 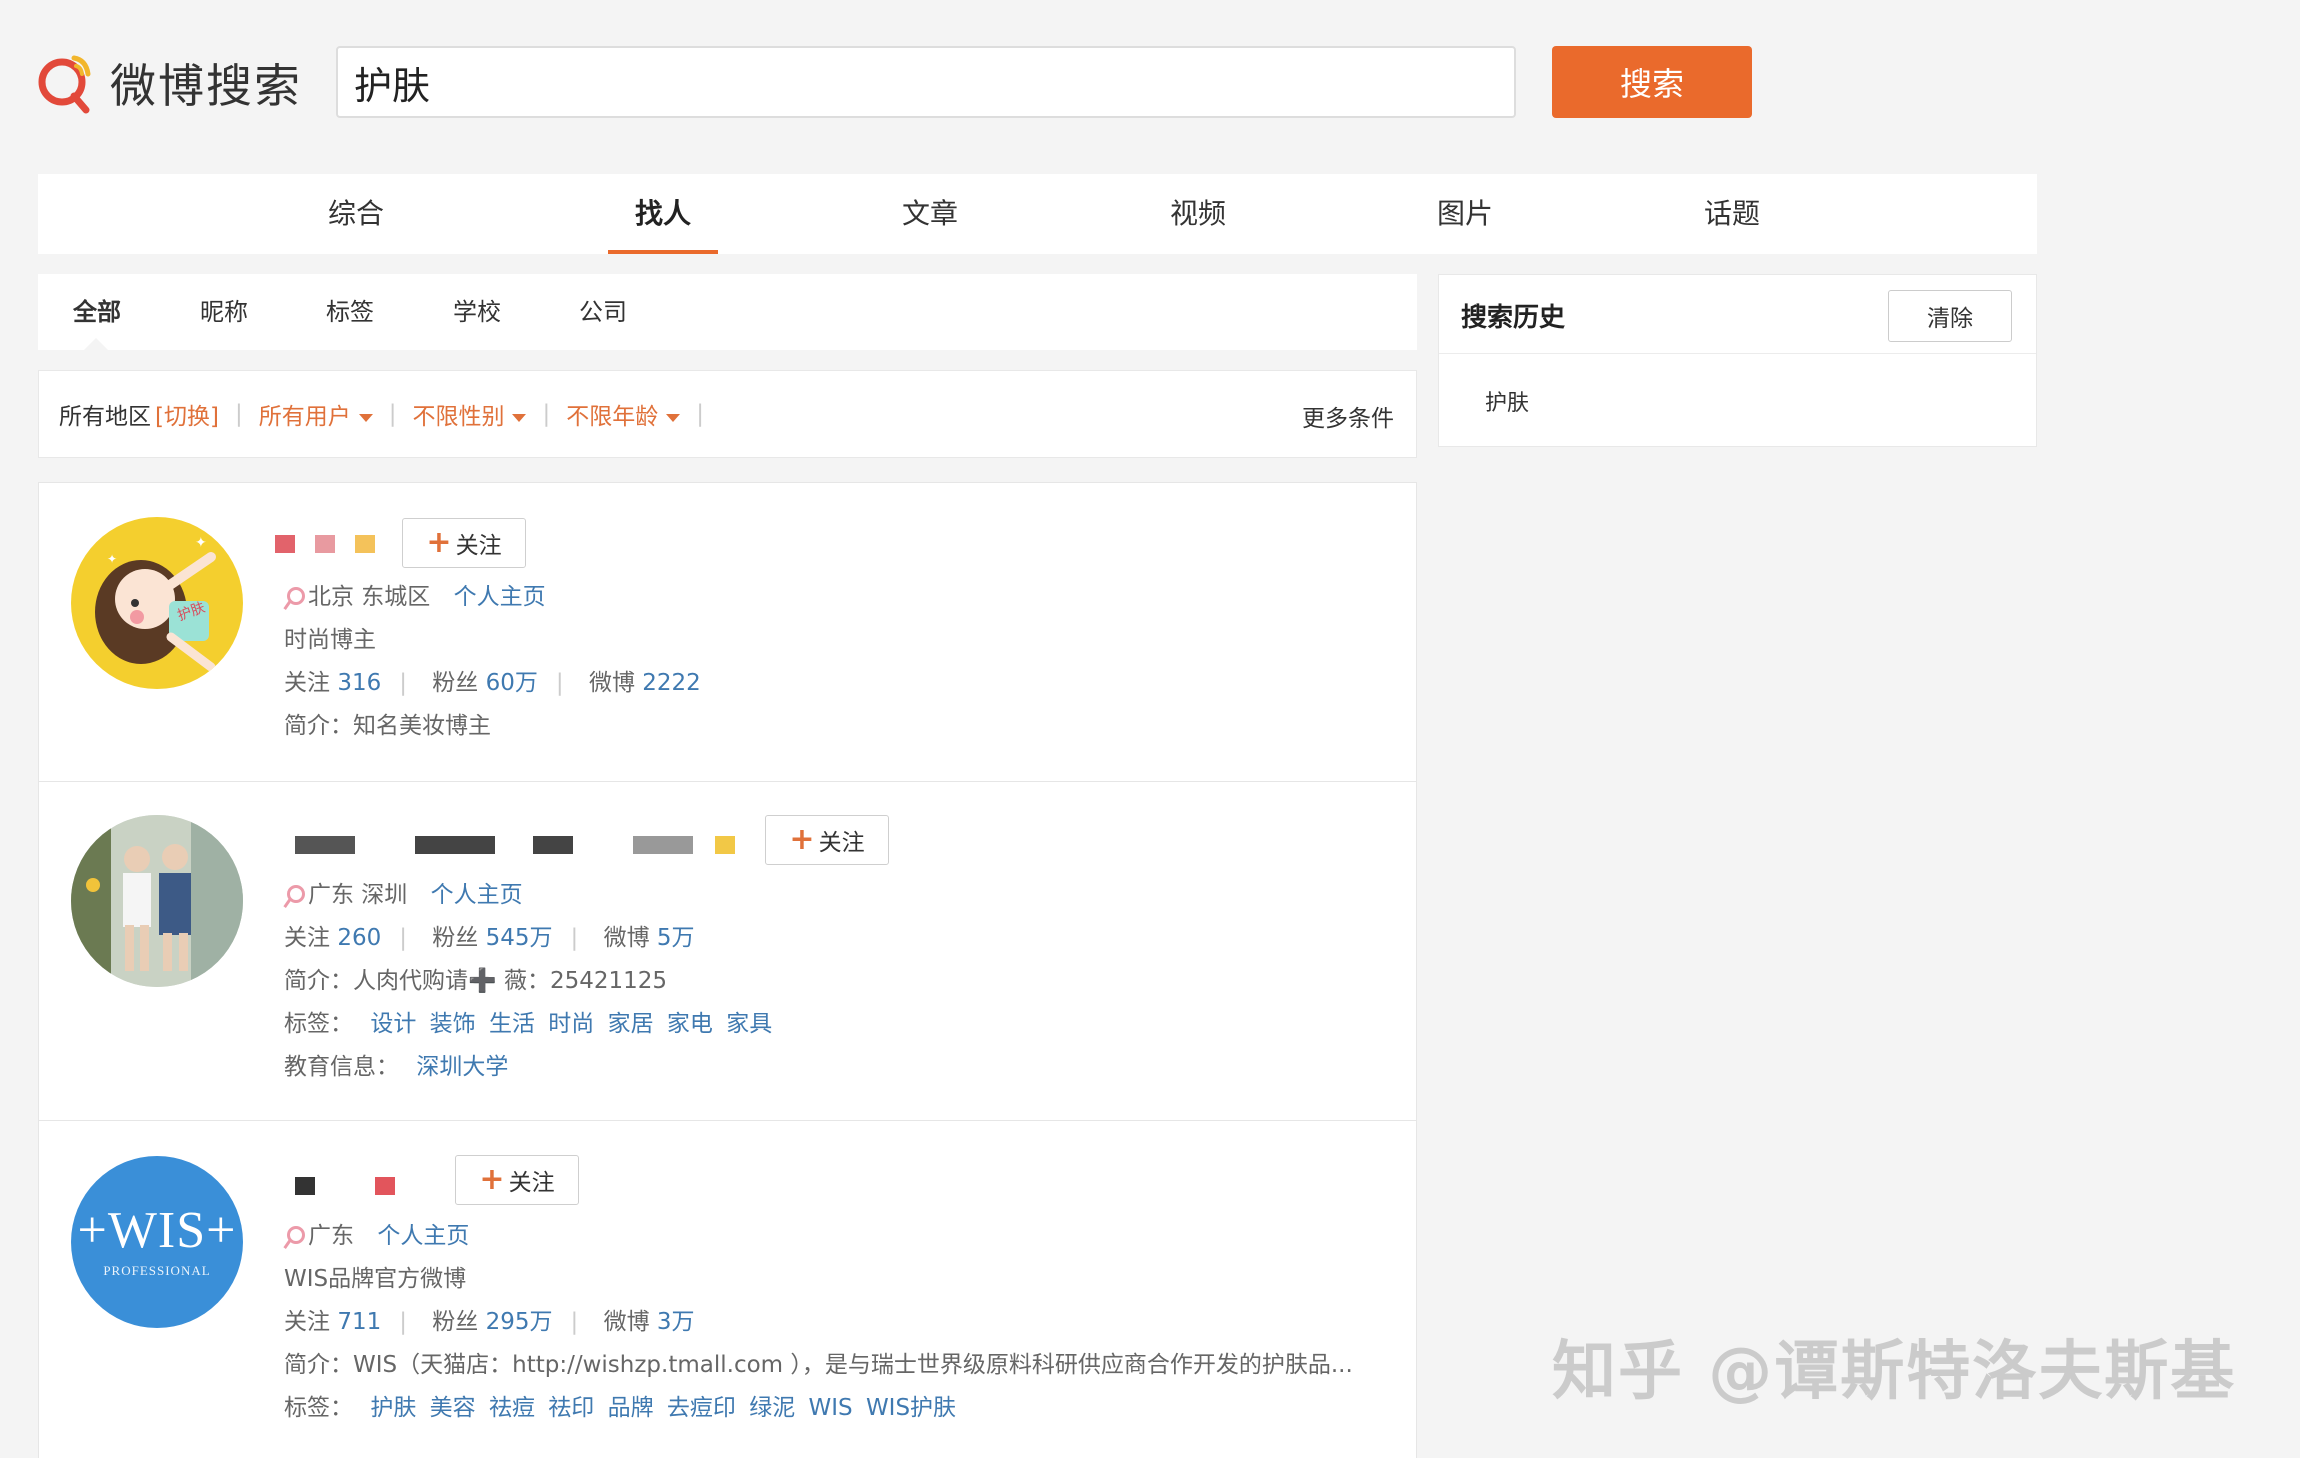 What do you see at coordinates (359, 938) in the screenshot?
I see `following-count: 260` at bounding box center [359, 938].